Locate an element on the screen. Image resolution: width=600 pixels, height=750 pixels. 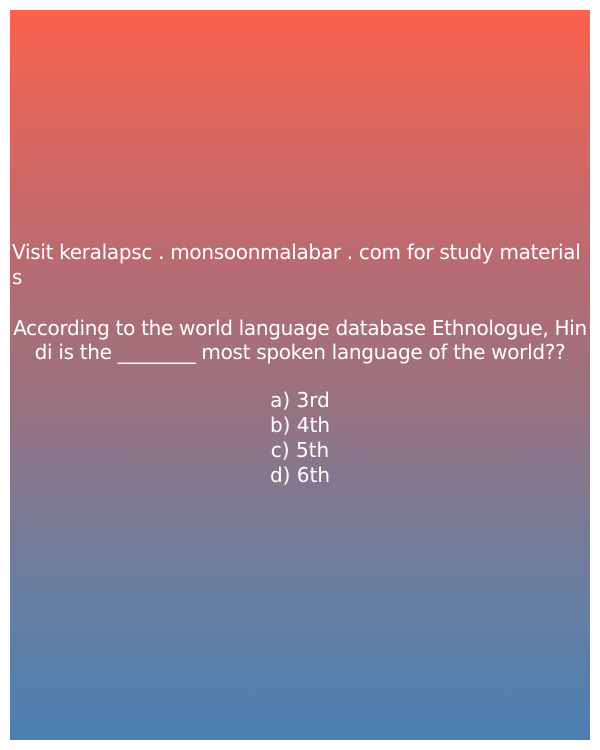
answer-options: a) 3rd b) 4th c) 5th d) 6th is located at coordinates (300, 438).